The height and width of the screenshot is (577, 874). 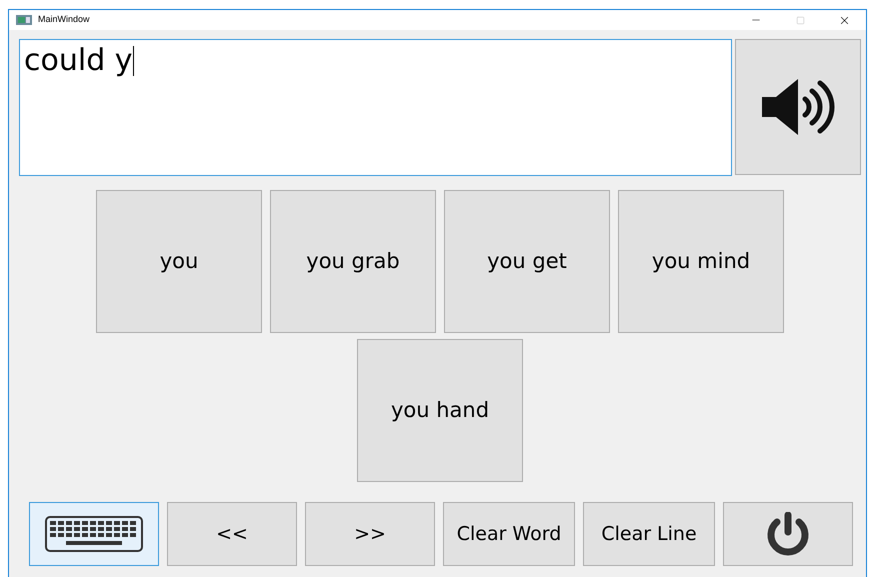 I want to click on window-title: MainWindow, so click(x=64, y=19).